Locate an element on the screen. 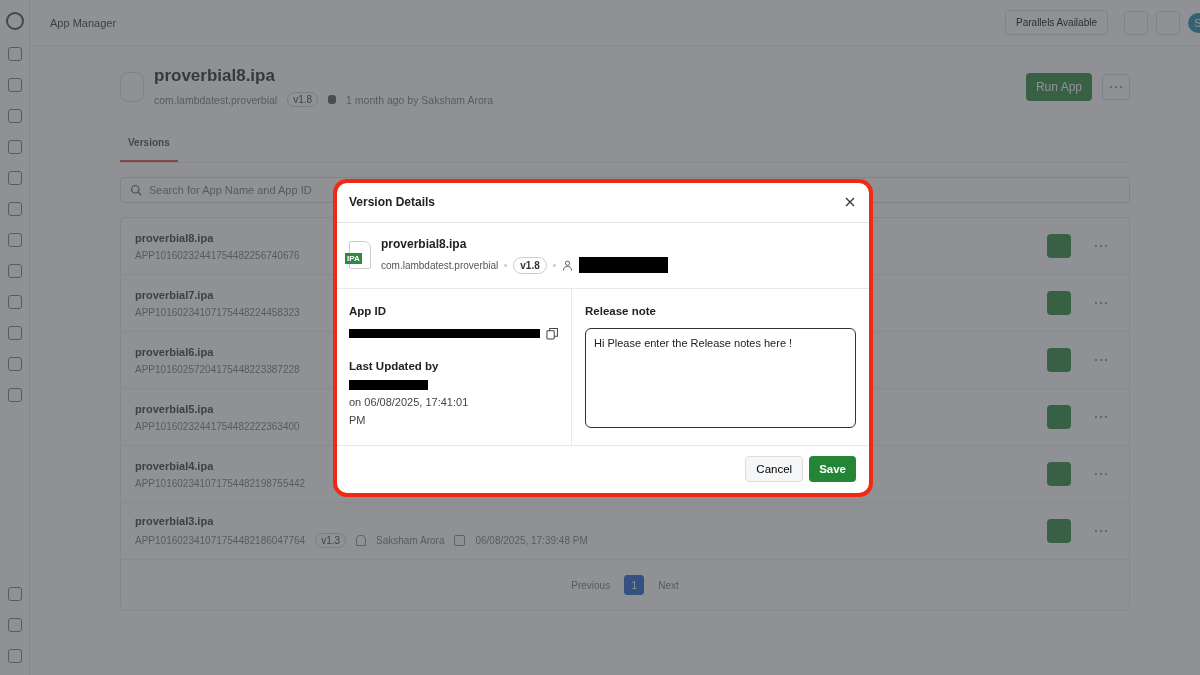  bundle-id: com.lambdatest.proverbial is located at coordinates (440, 265).